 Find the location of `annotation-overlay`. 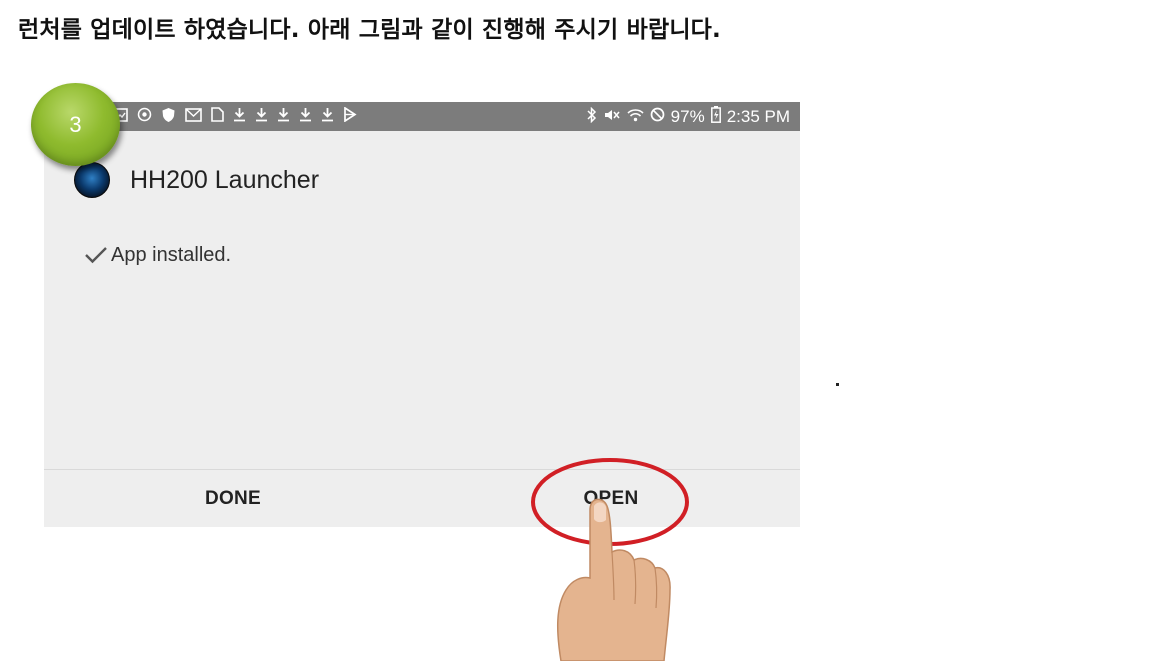

annotation-overlay is located at coordinates (610, 559).